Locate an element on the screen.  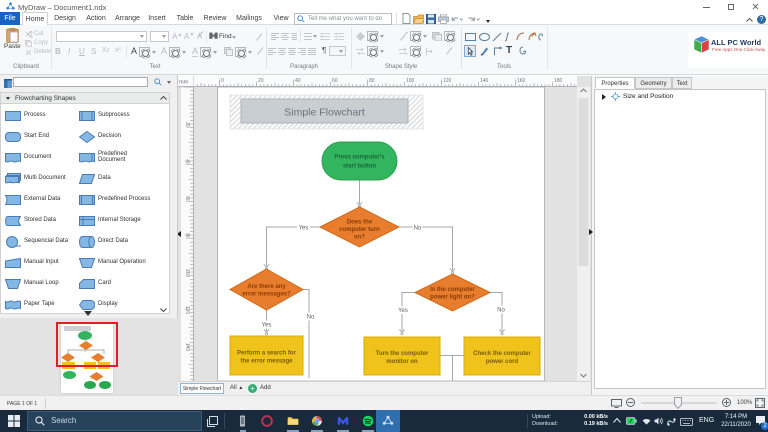
svg-text: monitor on is located at coordinates (402, 362).